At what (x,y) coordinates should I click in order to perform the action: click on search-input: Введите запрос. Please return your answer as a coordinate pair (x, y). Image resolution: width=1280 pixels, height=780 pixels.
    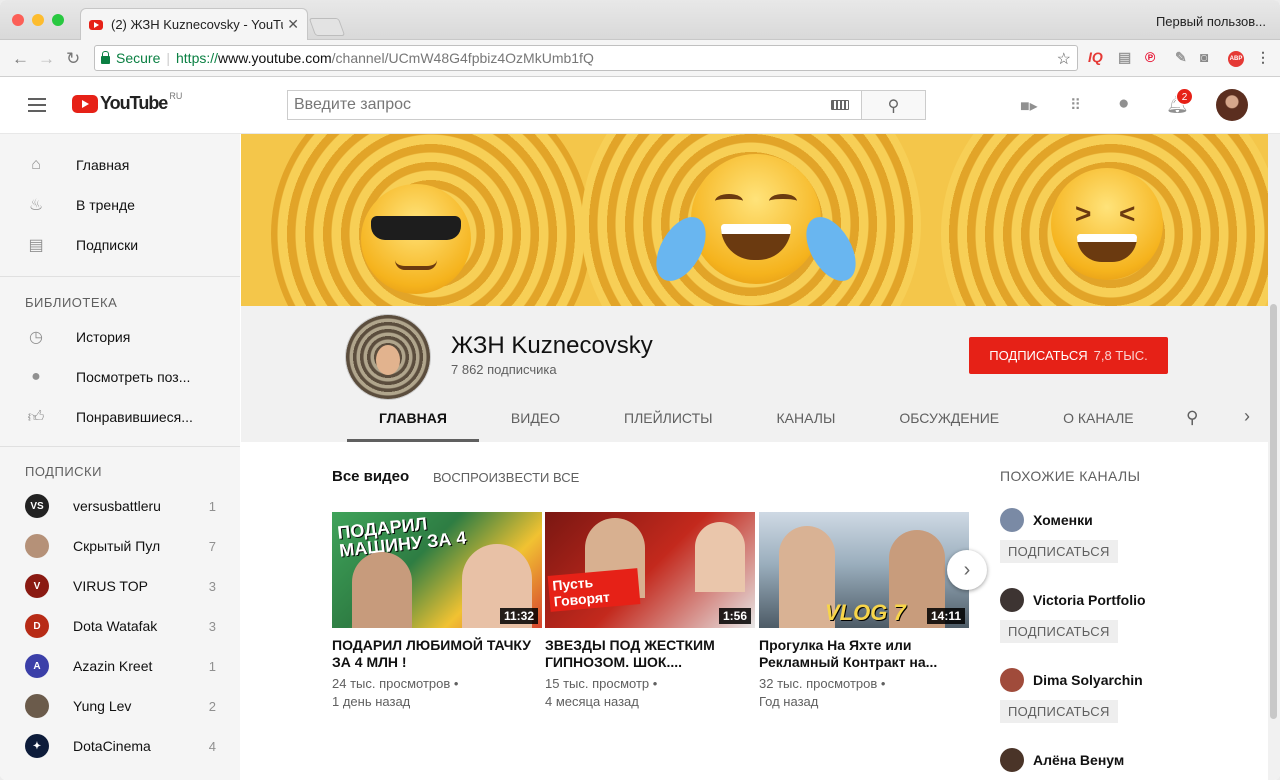
    Looking at the image, I should click on (574, 105).